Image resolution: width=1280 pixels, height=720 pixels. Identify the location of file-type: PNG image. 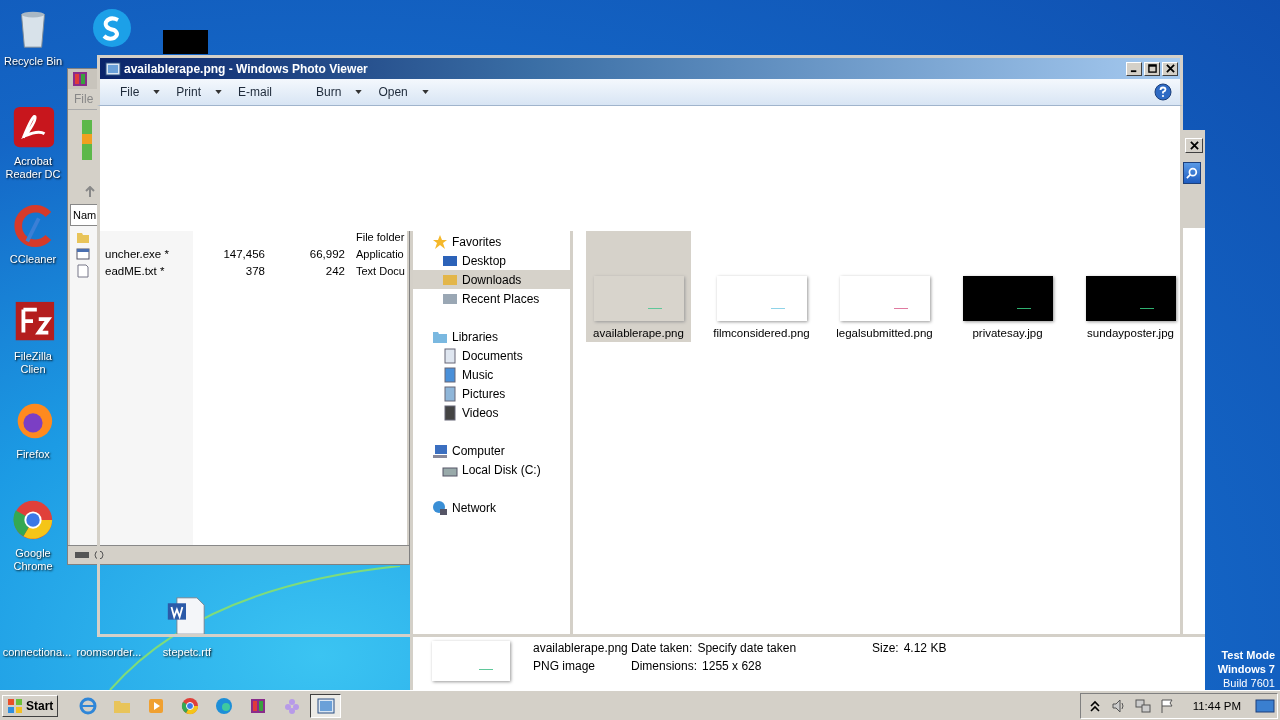
(565, 666).